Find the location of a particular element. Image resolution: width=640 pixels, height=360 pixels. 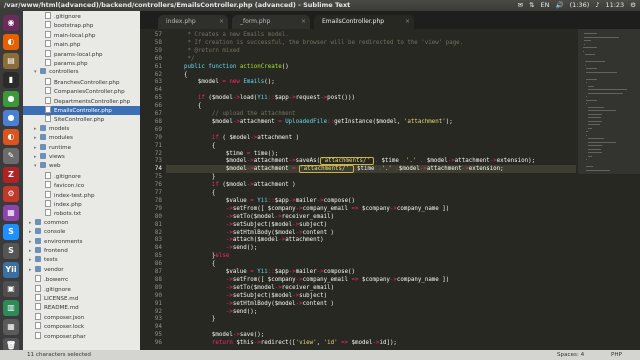

tree-file: BranchesController.php is located at coordinates (81, 82).